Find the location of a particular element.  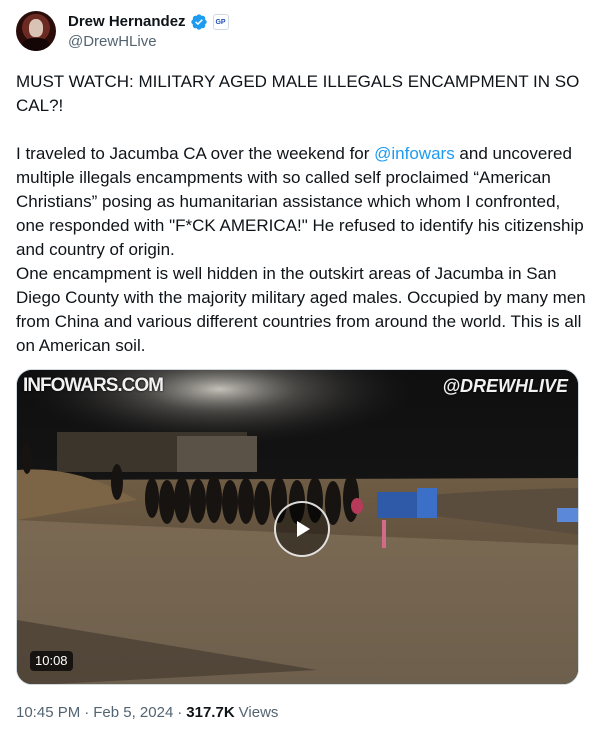

avatar is located at coordinates (36, 31).